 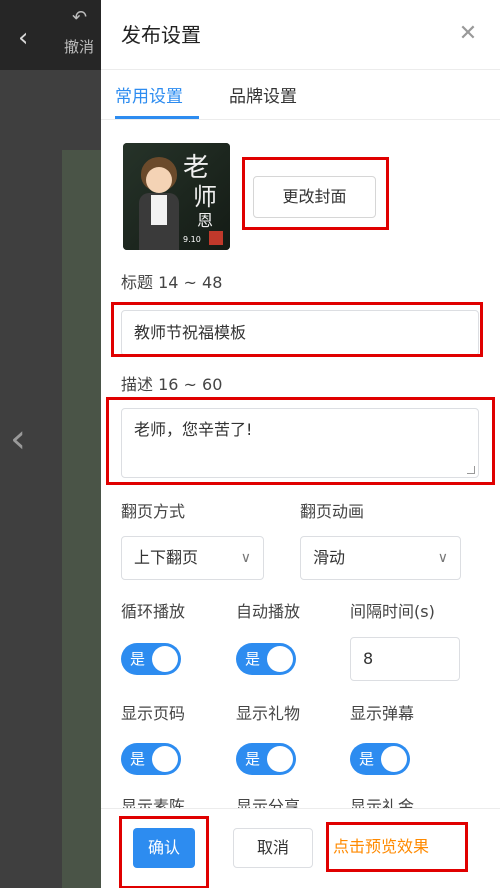 I want to click on settings-tabs: 常用设置 品牌设置, so click(x=300, y=95).